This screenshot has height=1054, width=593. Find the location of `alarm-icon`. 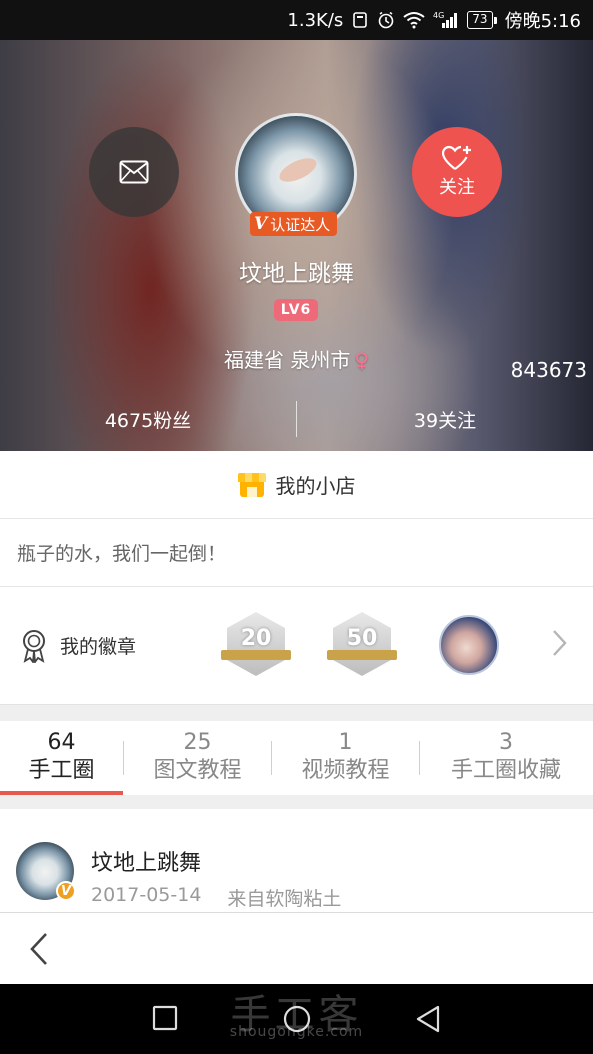

alarm-icon is located at coordinates (360, 20).